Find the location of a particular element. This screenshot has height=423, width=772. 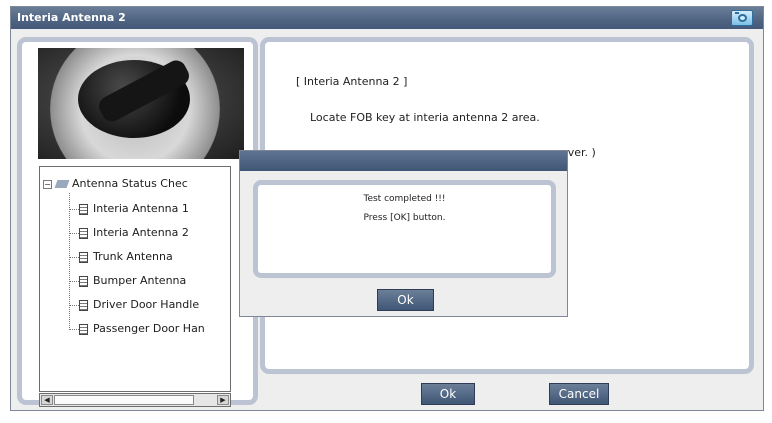

tree-item-trunk-antenna: Trunk Antenna is located at coordinates (121, 256).